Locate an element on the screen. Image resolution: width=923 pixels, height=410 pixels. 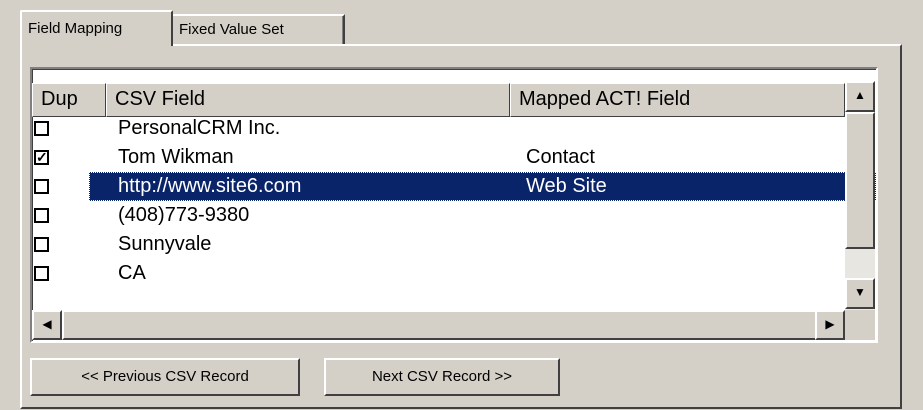
arrow-left-icon: ◀ is located at coordinates (47, 324).